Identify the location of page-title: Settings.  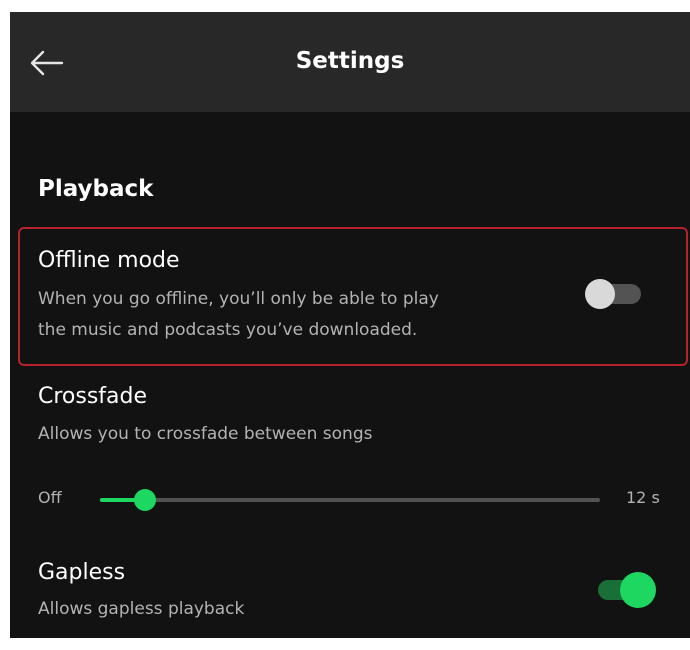
(350, 61).